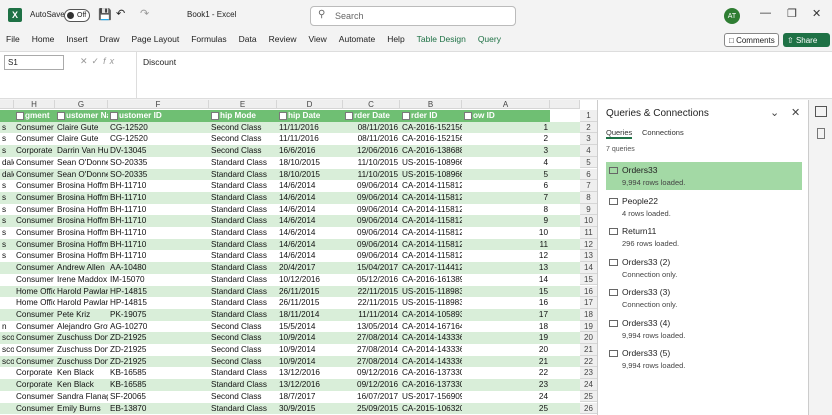 This screenshot has height=415, width=832. I want to click on table-cell: 24, so click(506, 397).